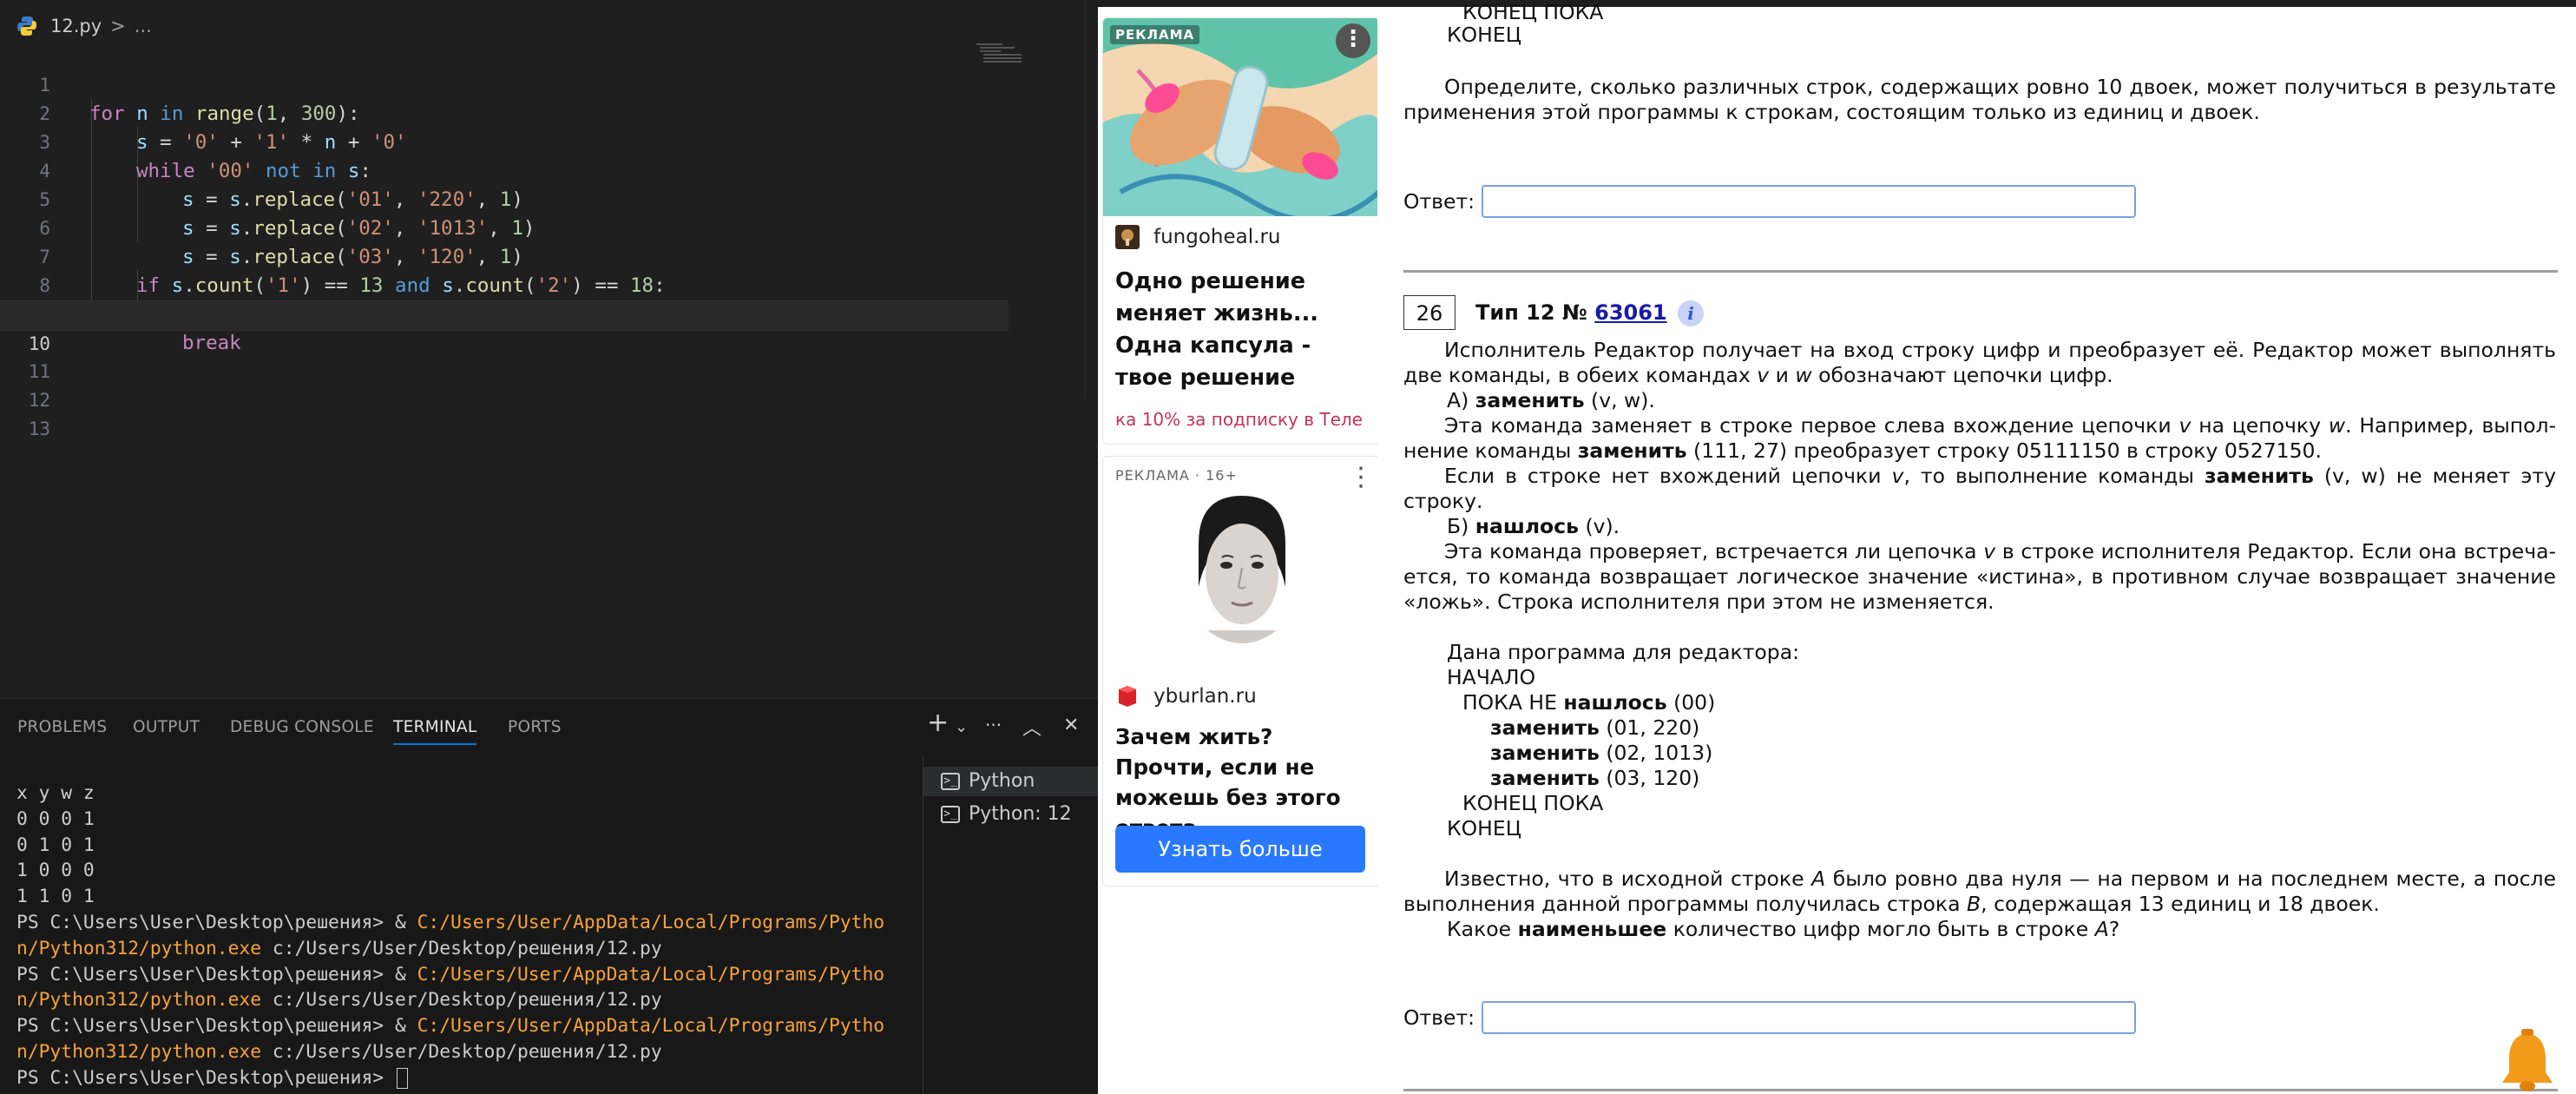  What do you see at coordinates (1443, 501) in the screenshot?
I see `task-text-p3b: строку.` at bounding box center [1443, 501].